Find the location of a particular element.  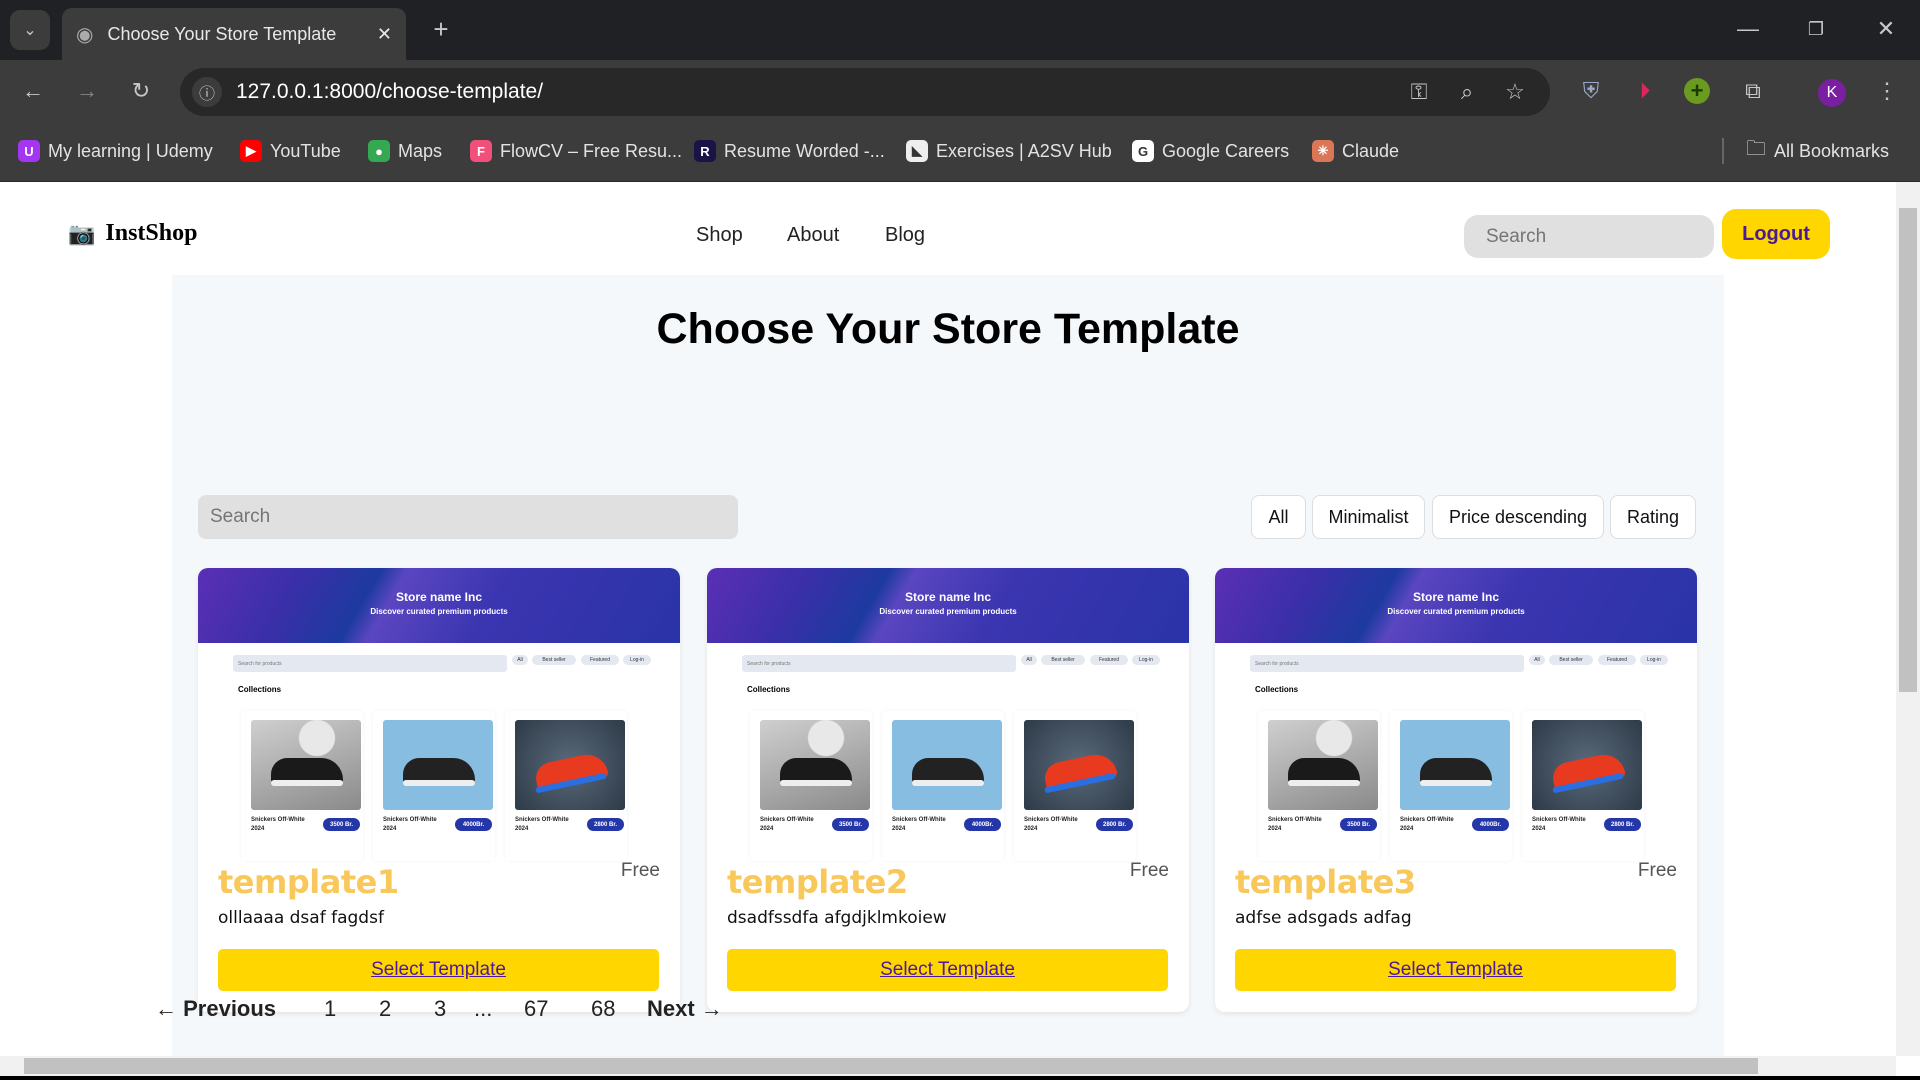

site-info-icon: ⓘ is located at coordinates (207, 92).